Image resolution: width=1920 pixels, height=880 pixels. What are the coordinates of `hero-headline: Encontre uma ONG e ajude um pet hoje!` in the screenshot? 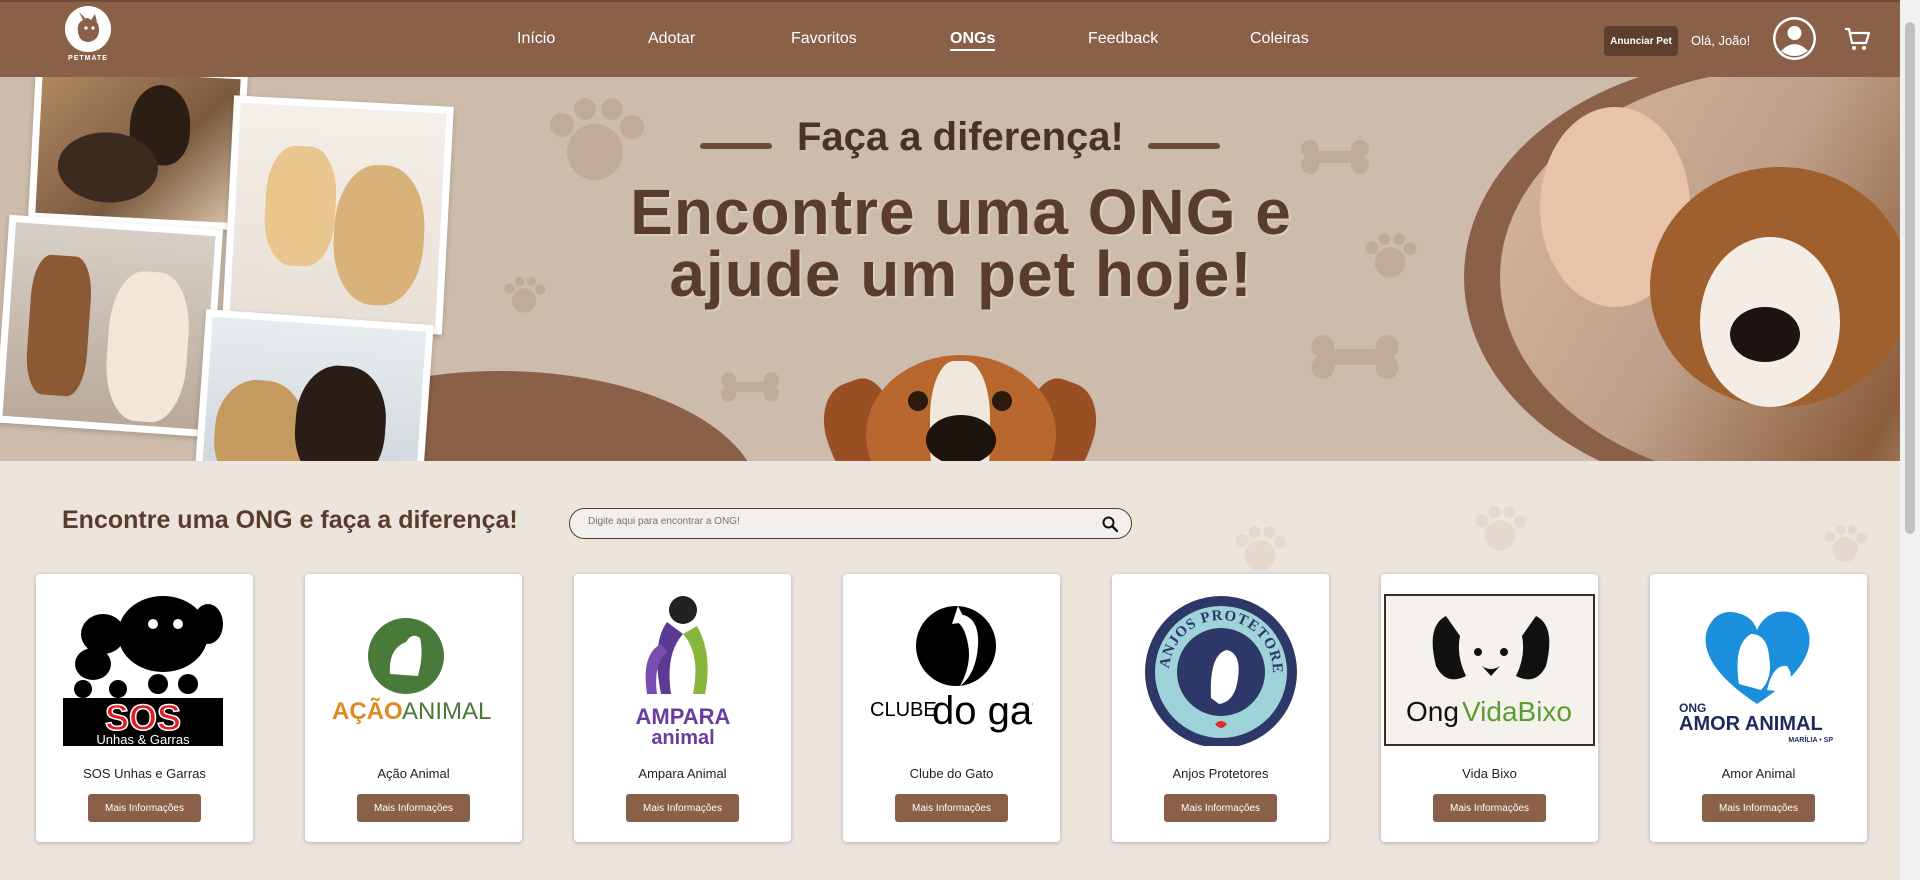 It's located at (961, 243).